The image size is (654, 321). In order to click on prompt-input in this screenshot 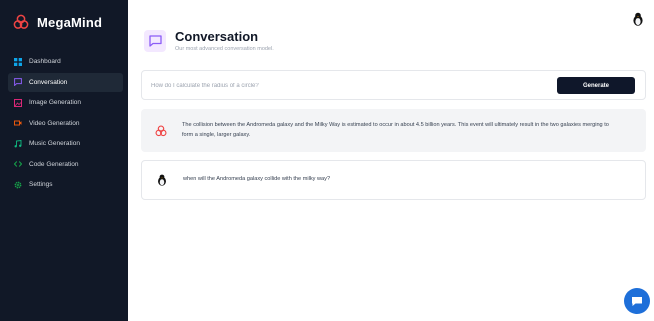, I will do `click(341, 86)`.